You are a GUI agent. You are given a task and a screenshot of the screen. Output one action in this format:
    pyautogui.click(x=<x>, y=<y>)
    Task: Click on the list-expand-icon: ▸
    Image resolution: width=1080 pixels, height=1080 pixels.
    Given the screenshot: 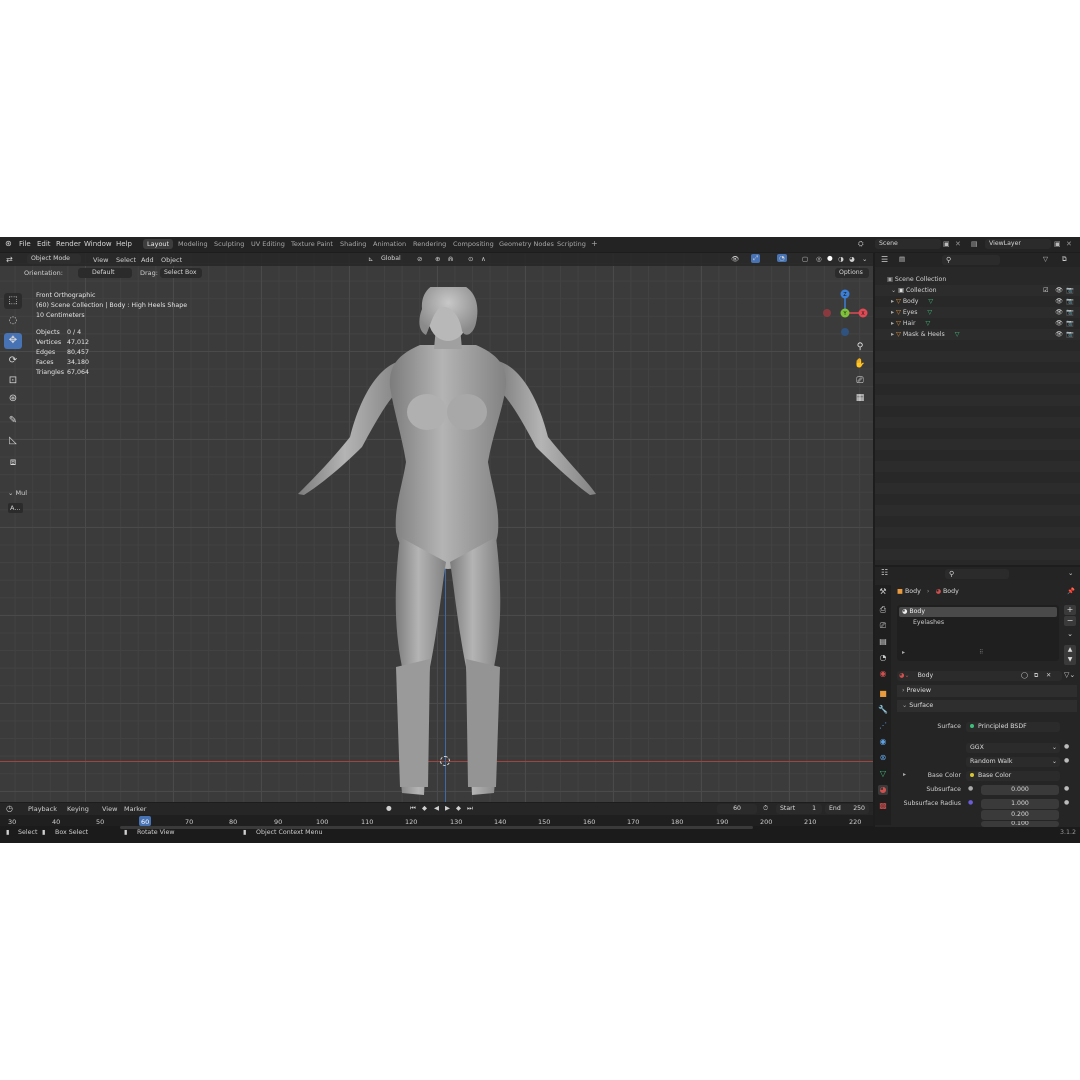 What is the action you would take?
    pyautogui.click(x=903, y=652)
    